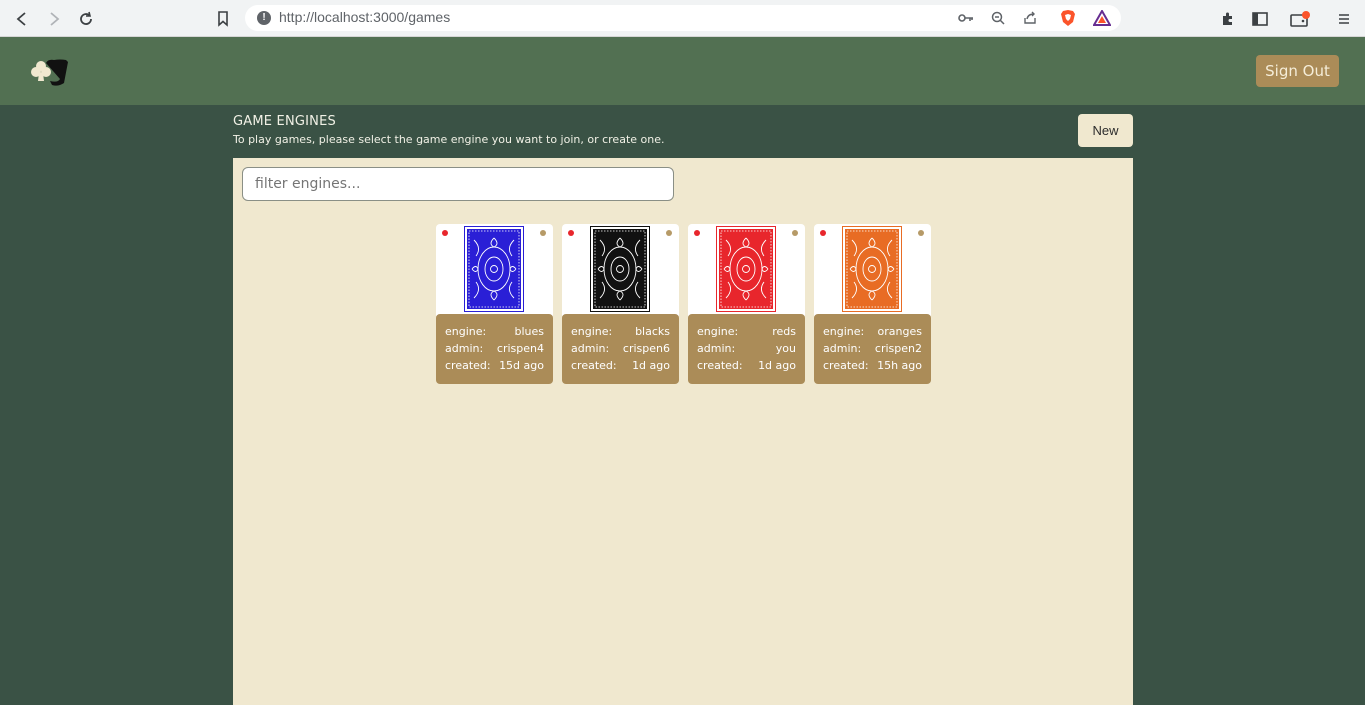  Describe the element at coordinates (22, 19) in the screenshot. I see `back-icon` at that location.